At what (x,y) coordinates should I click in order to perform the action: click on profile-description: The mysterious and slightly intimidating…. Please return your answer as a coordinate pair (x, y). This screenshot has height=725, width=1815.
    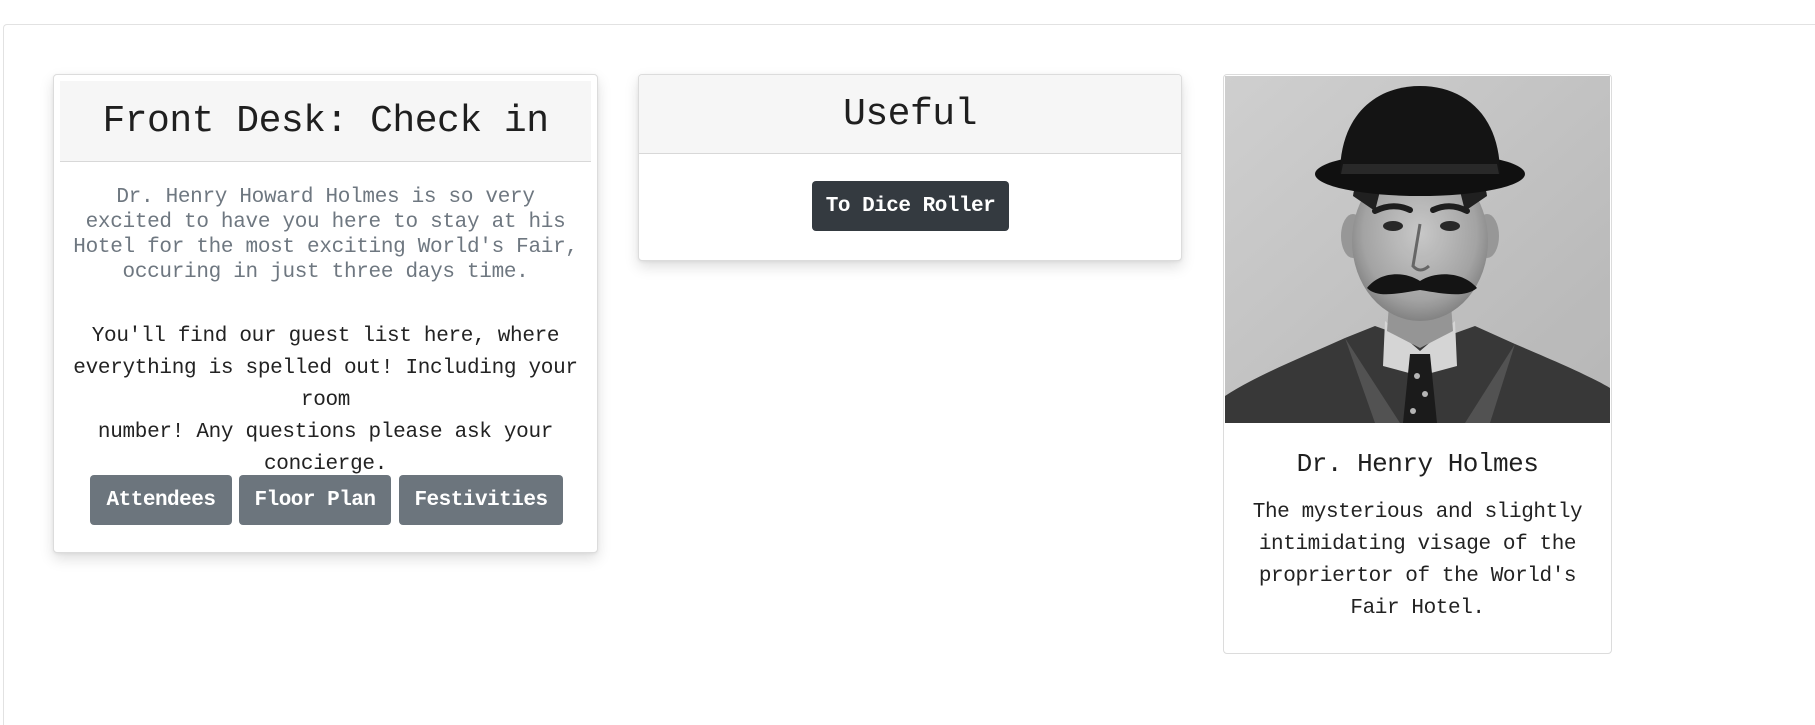
    Looking at the image, I should click on (1417, 561).